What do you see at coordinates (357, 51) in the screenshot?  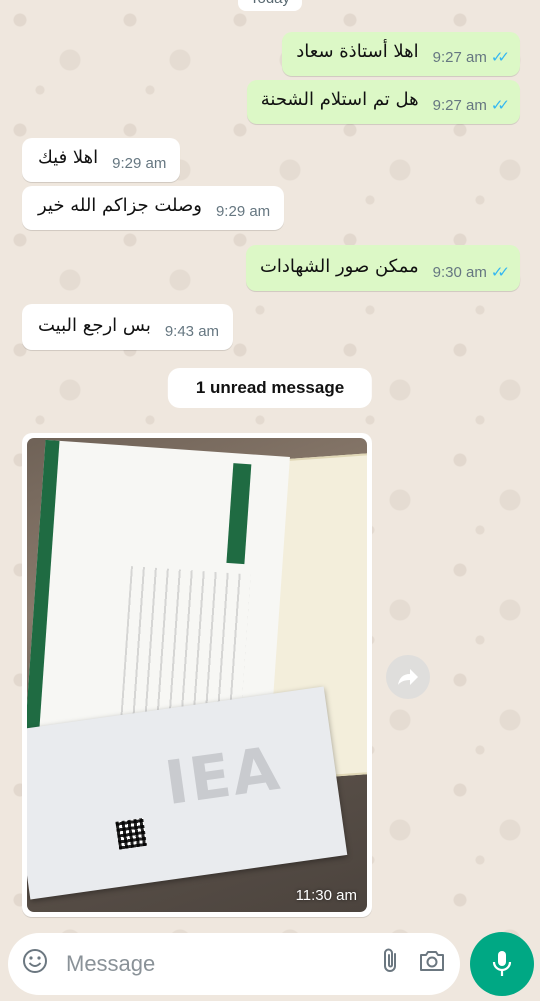 I see `message-text: اهلا أستاذة سعاد` at bounding box center [357, 51].